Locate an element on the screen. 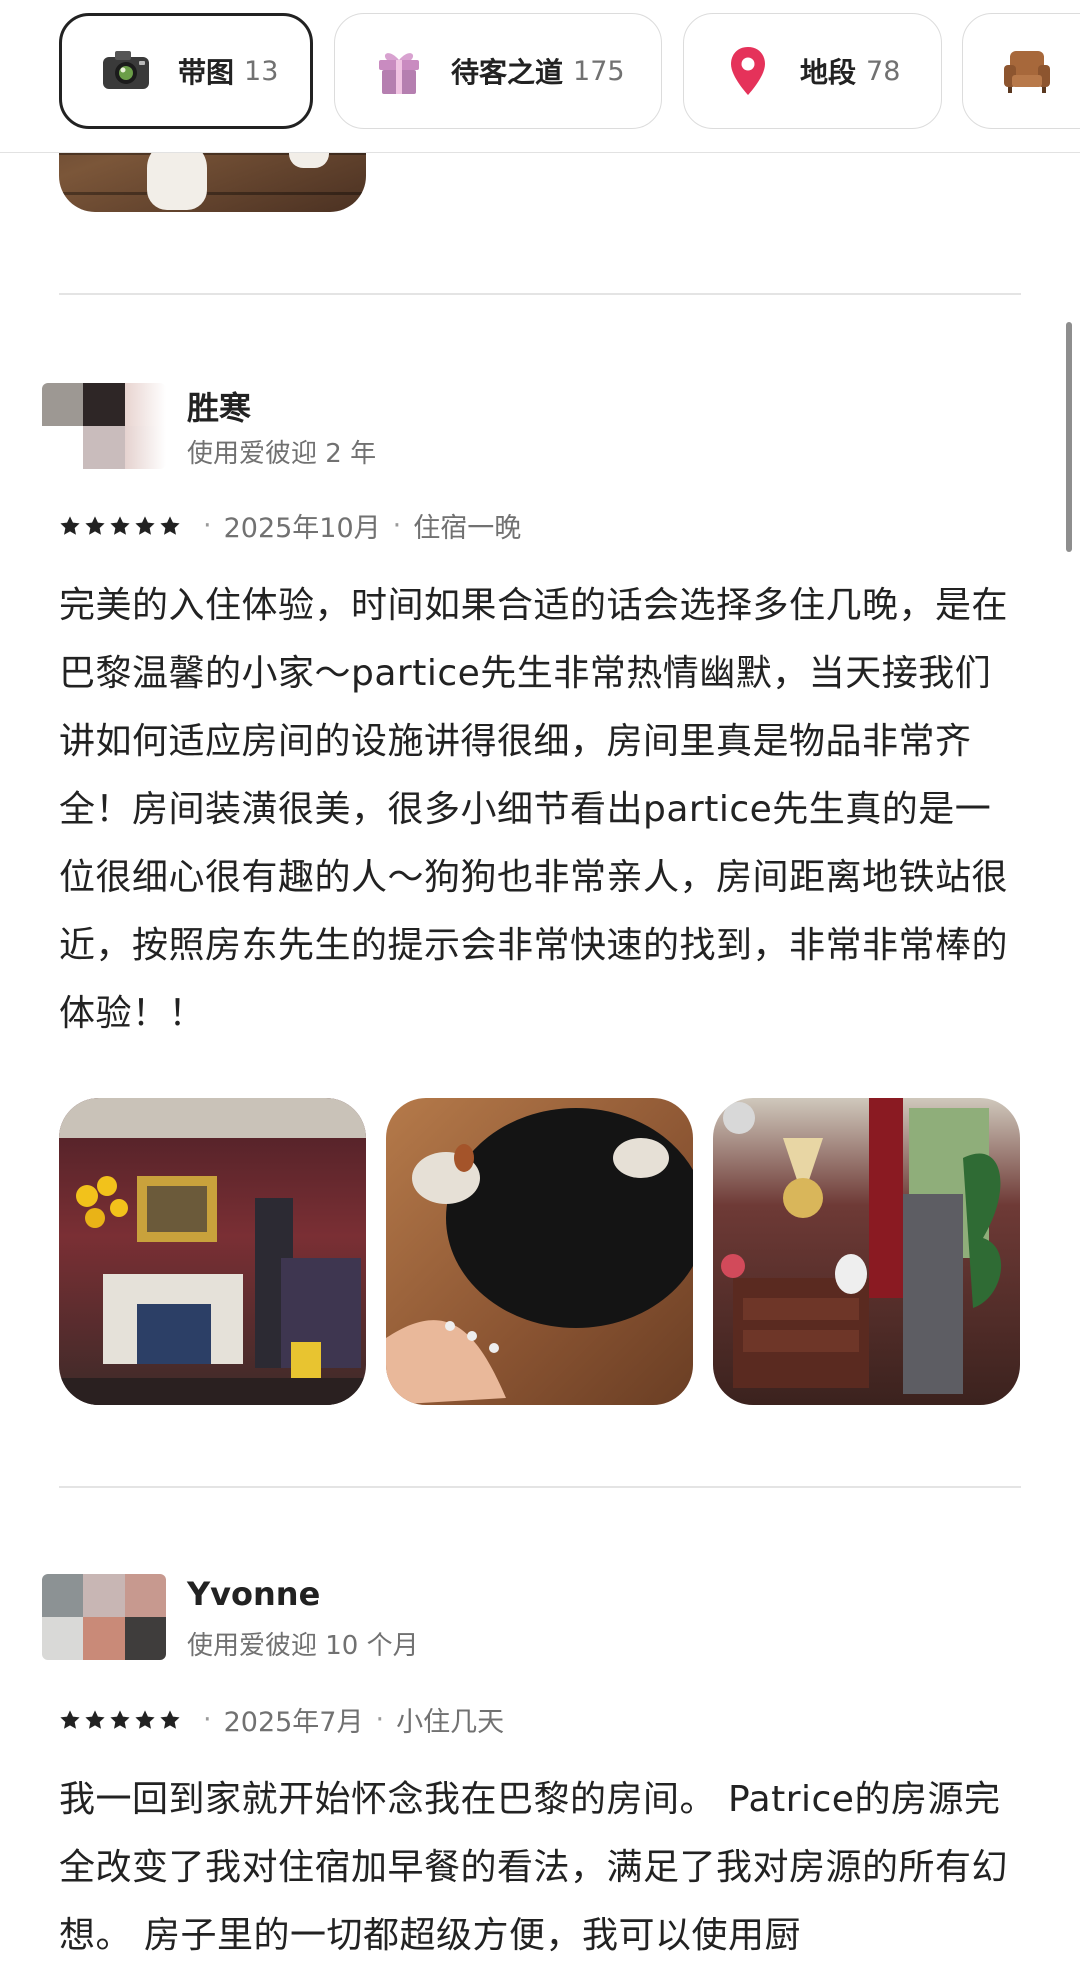  filter-chip-label: 地段 is located at coordinates (828, 72).